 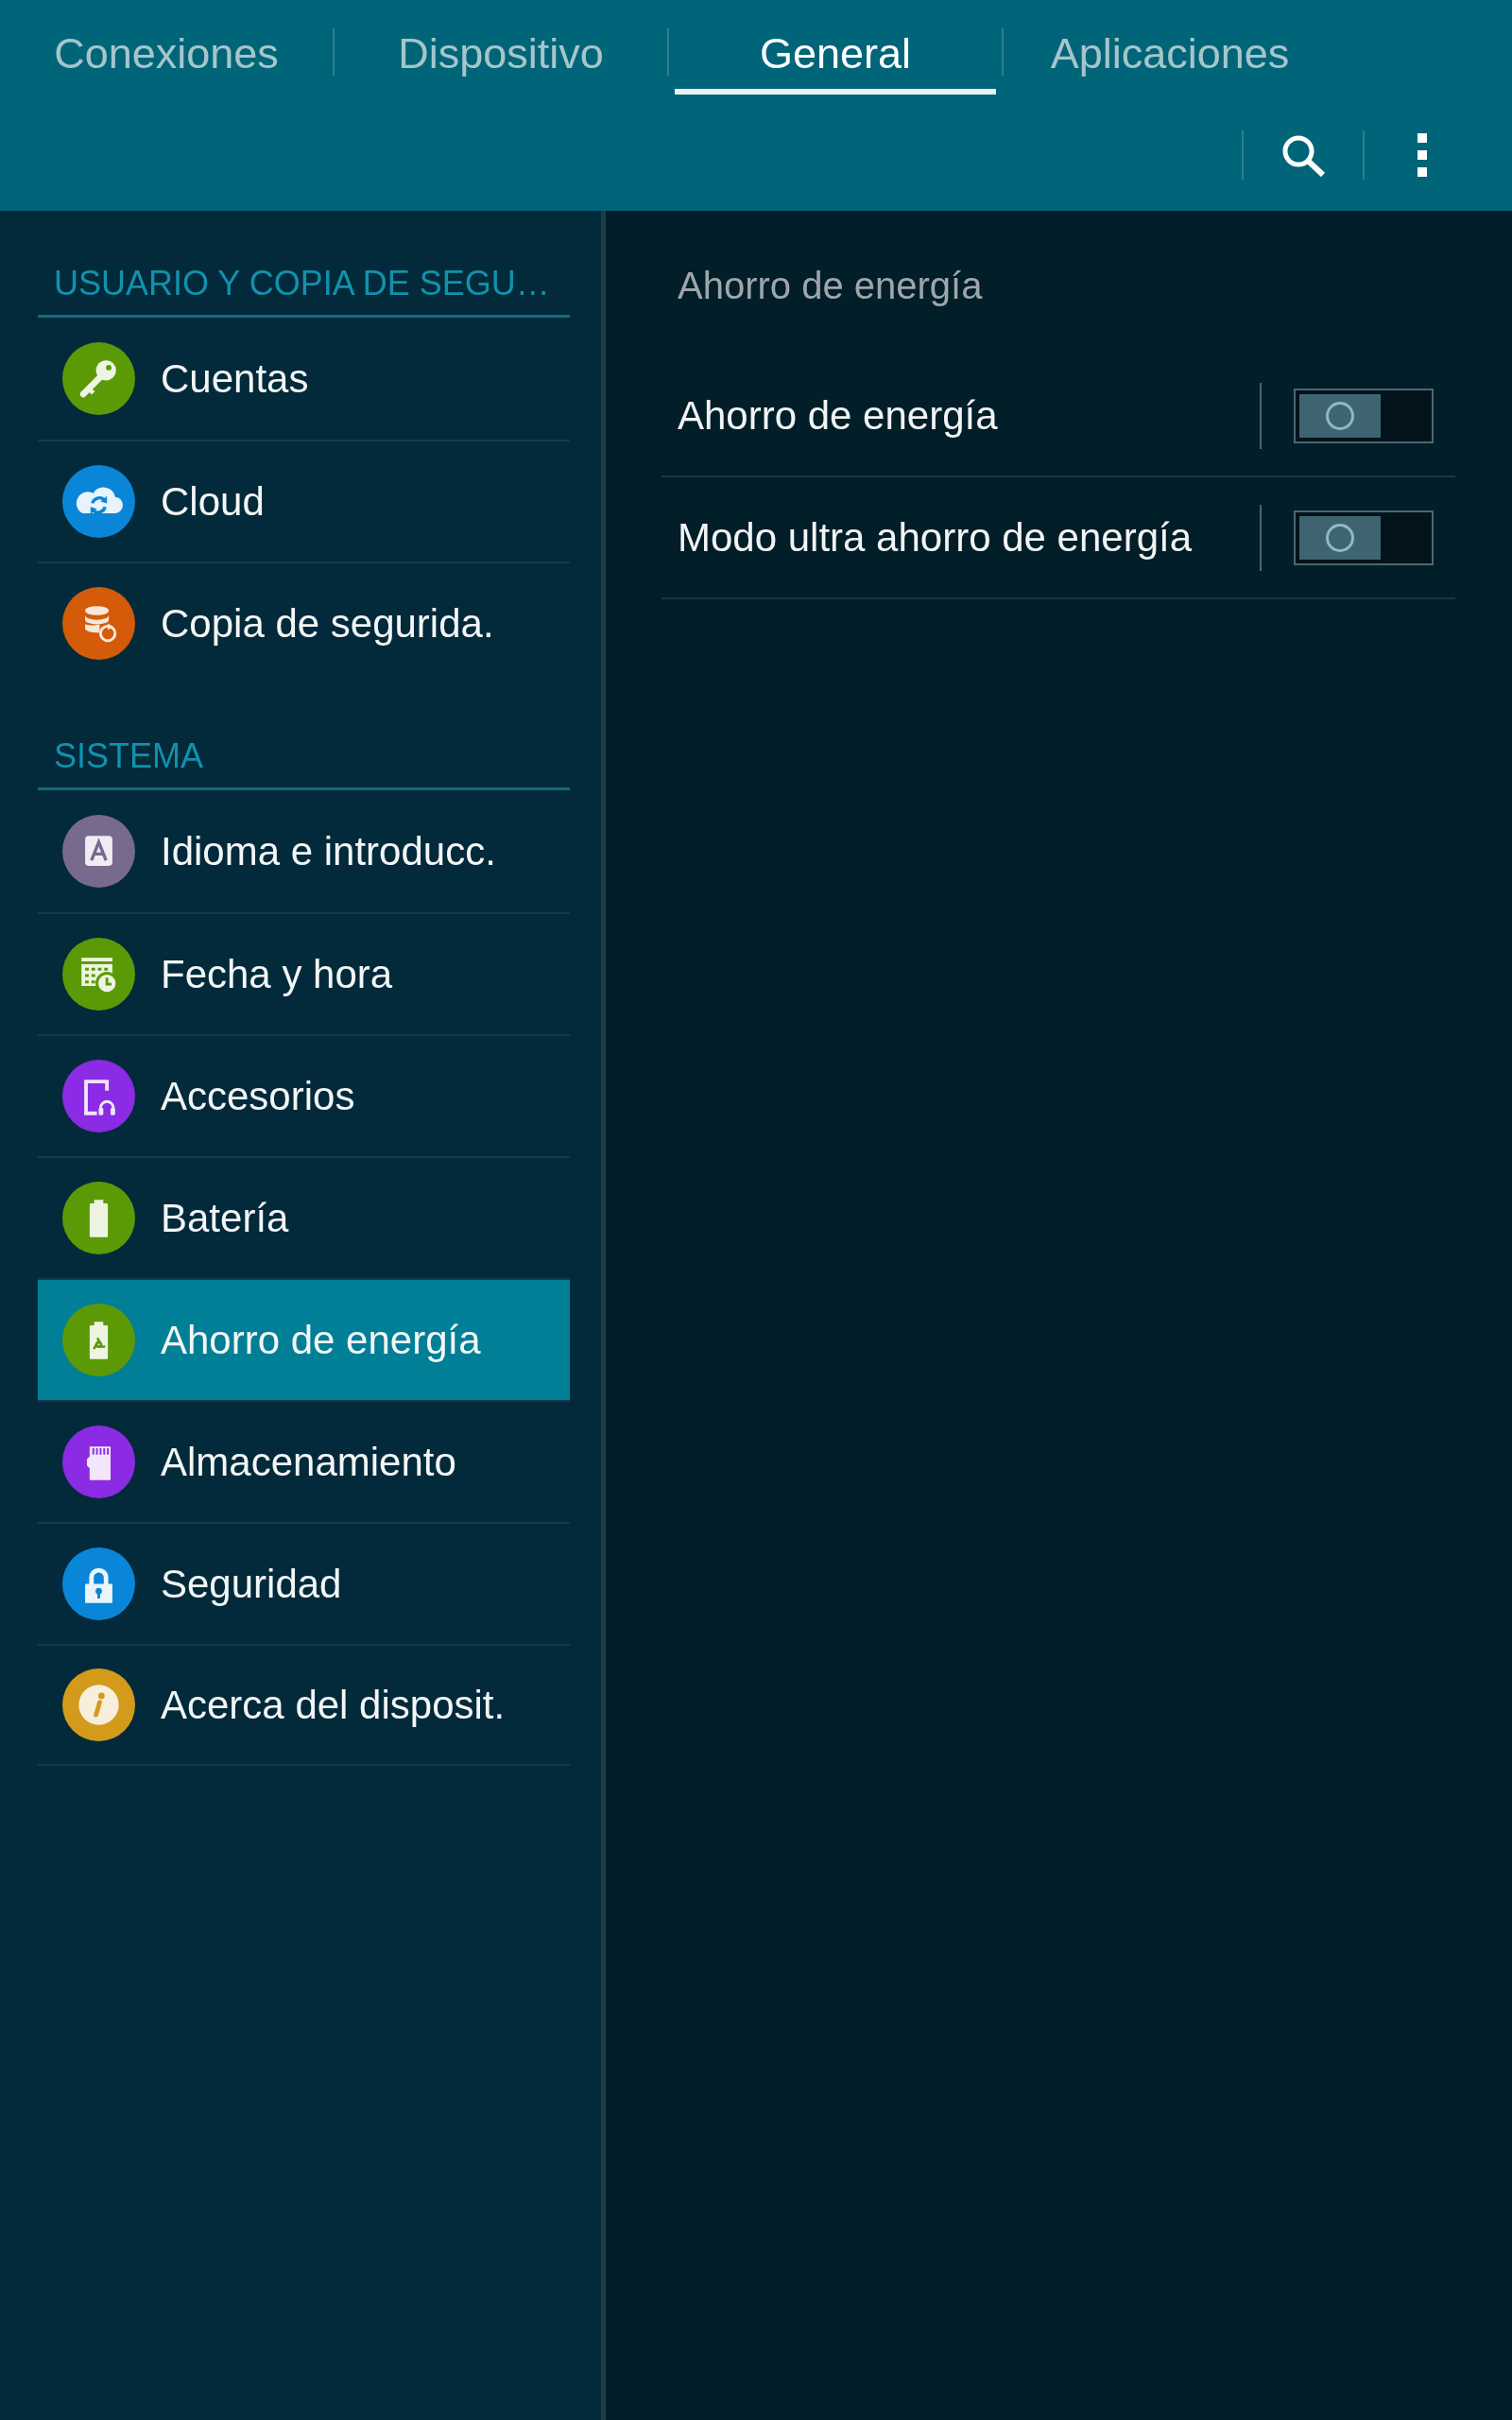 What do you see at coordinates (838, 415) in the screenshot?
I see `setting-label: Ahorro de energía` at bounding box center [838, 415].